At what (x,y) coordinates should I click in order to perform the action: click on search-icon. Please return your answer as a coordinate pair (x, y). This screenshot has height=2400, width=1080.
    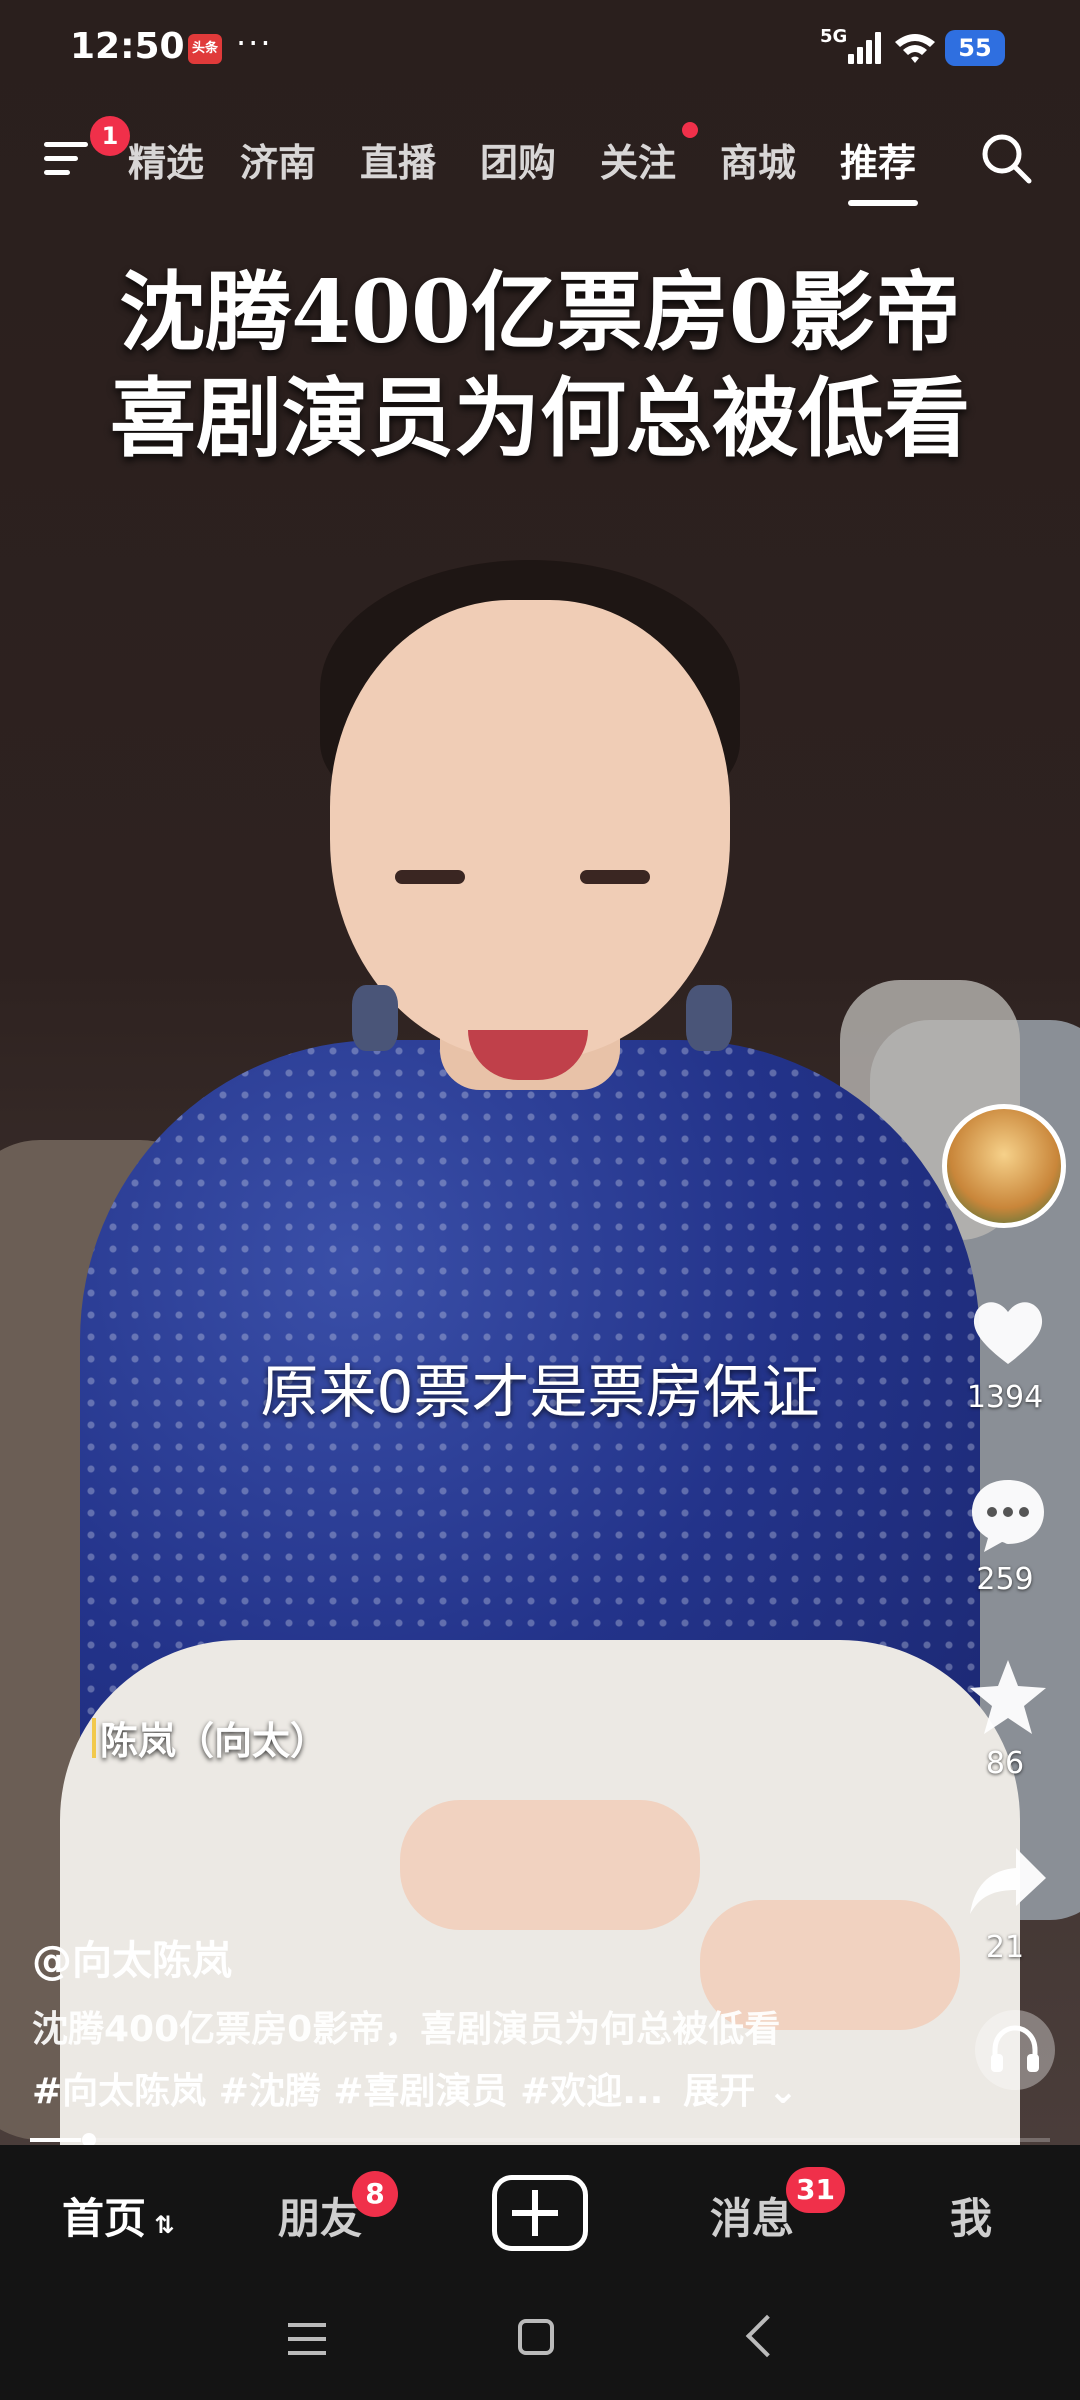
    Looking at the image, I should click on (1006, 158).